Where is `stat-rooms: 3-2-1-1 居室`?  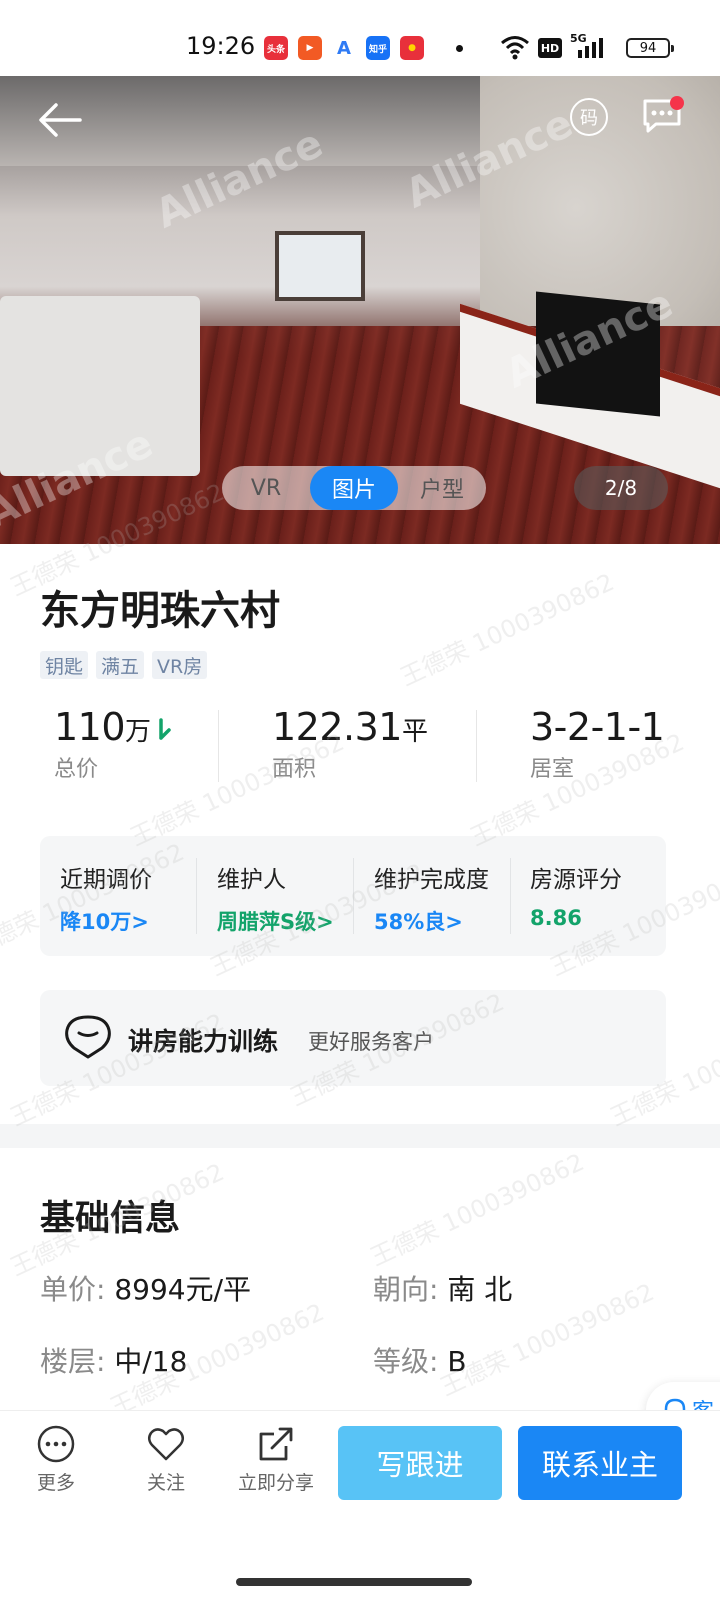 stat-rooms: 3-2-1-1 居室 is located at coordinates (597, 744).